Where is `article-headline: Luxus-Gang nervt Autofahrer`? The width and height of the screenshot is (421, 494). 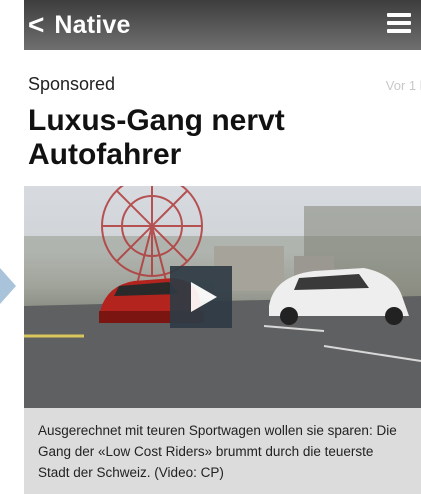 article-headline: Luxus-Gang nervt Autofahrer is located at coordinates (213, 138).